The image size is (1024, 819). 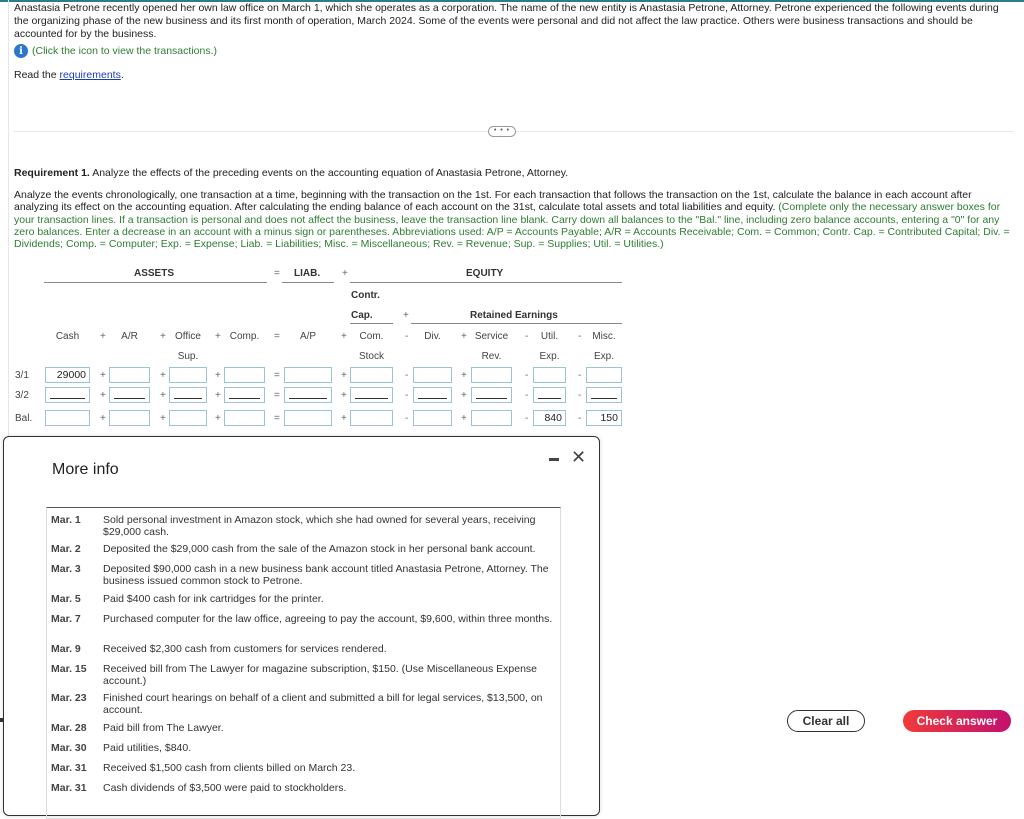 What do you see at coordinates (277, 336) in the screenshot?
I see `column-operator: =` at bounding box center [277, 336].